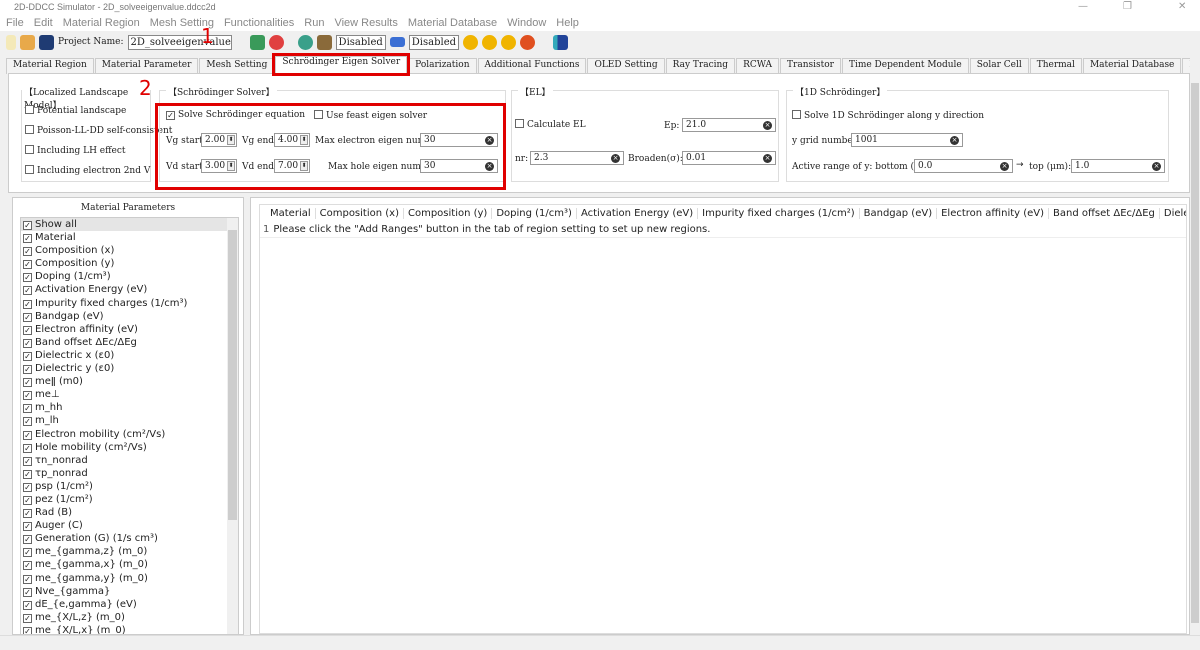 The width and height of the screenshot is (1200, 650). What do you see at coordinates (324, 42) in the screenshot?
I see `layers-icon` at bounding box center [324, 42].